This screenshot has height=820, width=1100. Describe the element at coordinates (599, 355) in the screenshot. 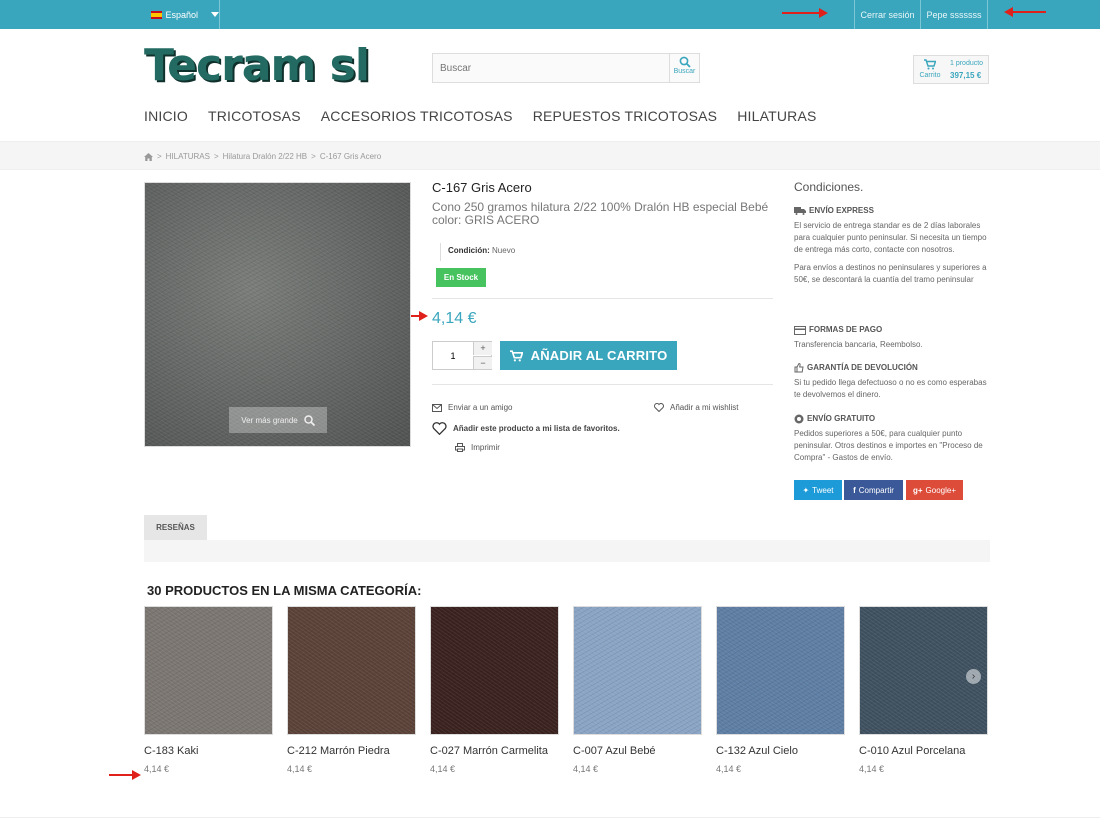

I see `add-to-cart-label: AÑADIR AL CARRITO` at that location.